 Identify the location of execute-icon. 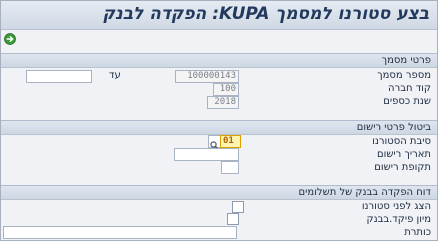
(10, 39).